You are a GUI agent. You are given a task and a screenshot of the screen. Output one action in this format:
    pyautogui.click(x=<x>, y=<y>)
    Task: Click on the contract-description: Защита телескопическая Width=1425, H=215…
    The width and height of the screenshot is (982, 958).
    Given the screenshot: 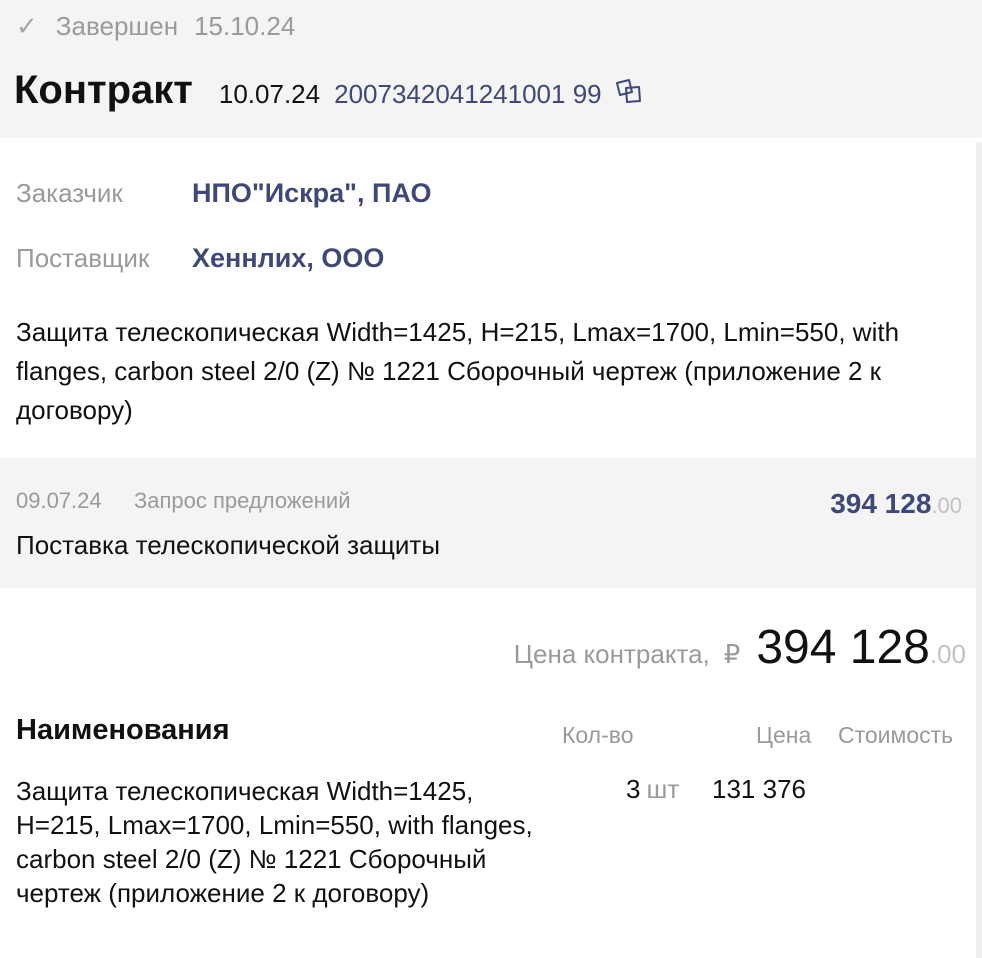 What is the action you would take?
    pyautogui.click(x=458, y=371)
    